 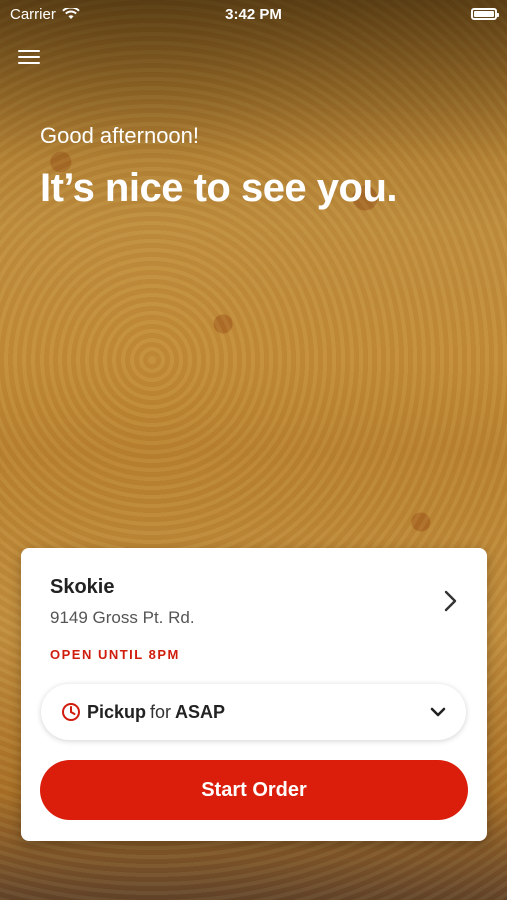 I want to click on order-time: ASAP, so click(x=200, y=711).